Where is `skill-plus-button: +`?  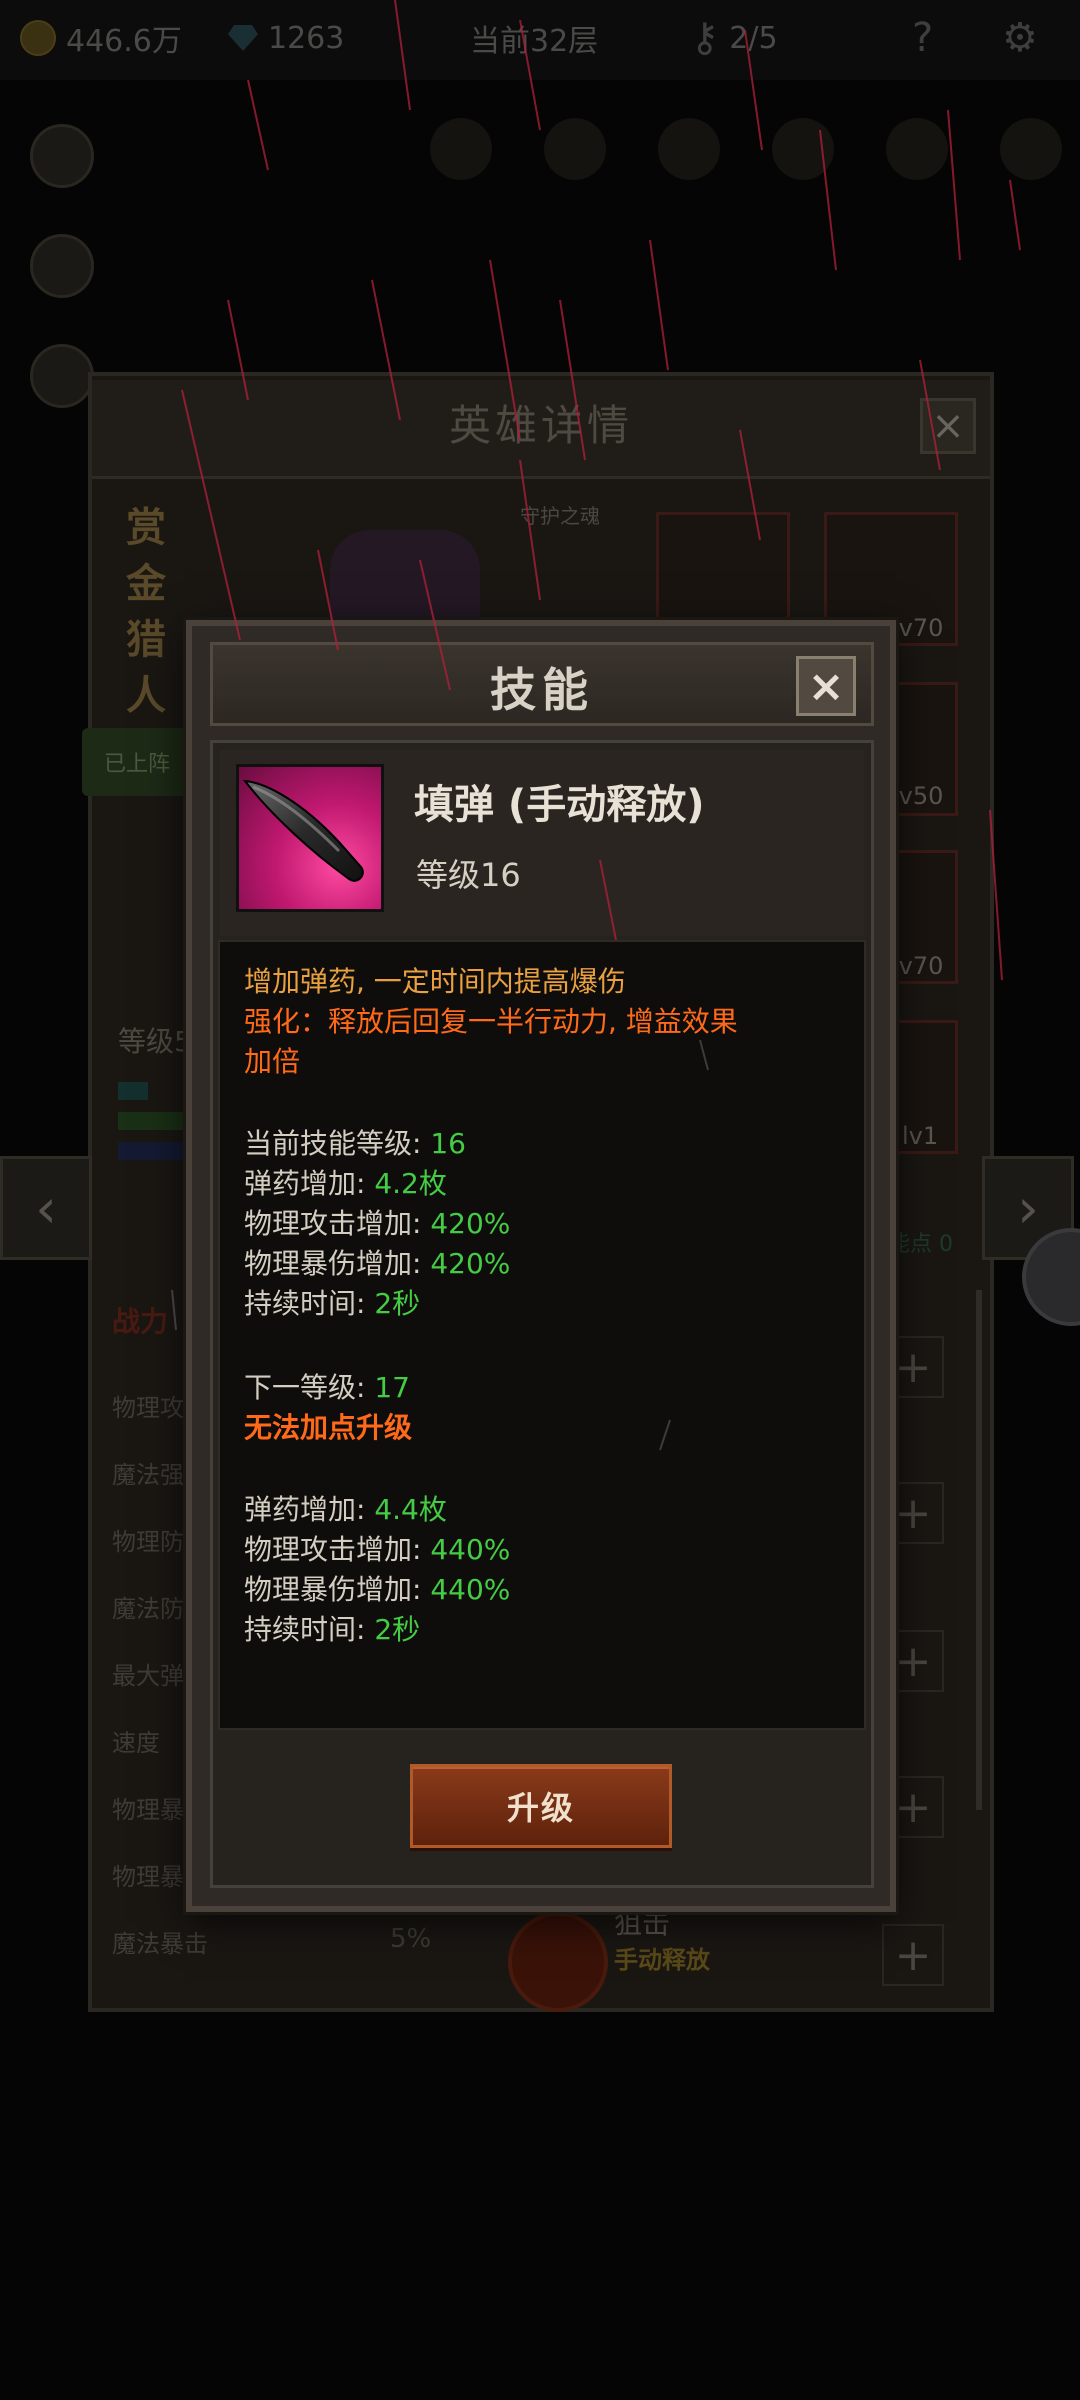
skill-plus-button: + is located at coordinates (913, 1955).